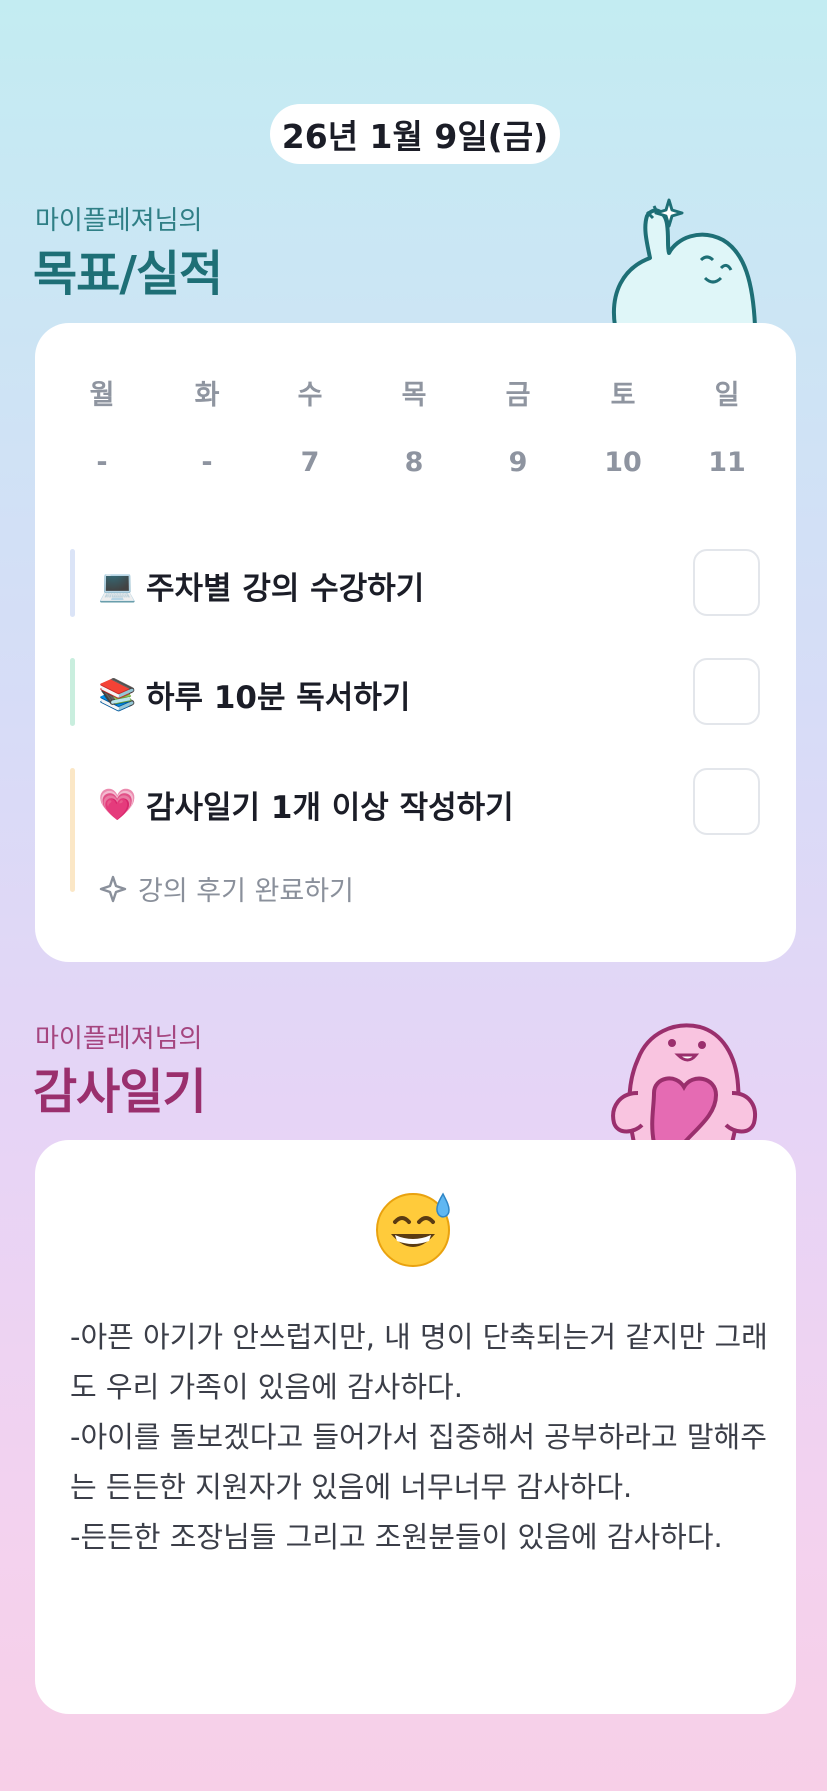 The height and width of the screenshot is (1791, 827). I want to click on mood-emoji, so click(415, 1228).